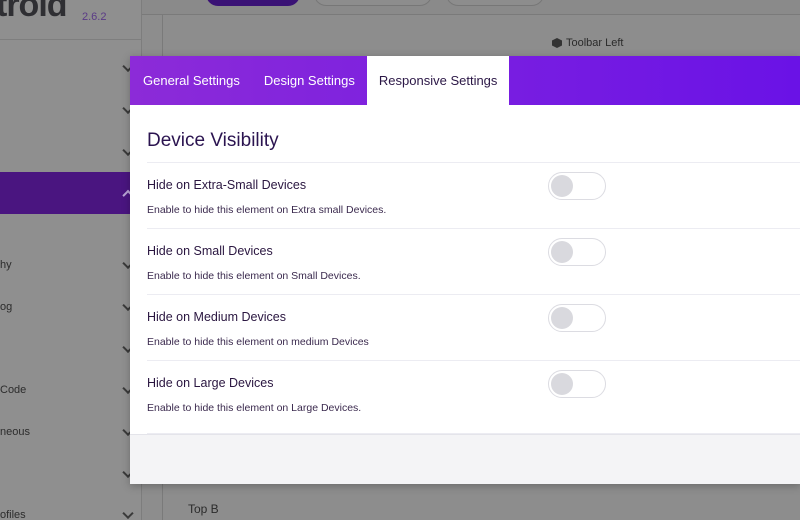 The height and width of the screenshot is (520, 800). Describe the element at coordinates (471, 7) in the screenshot. I see `top-toolbar` at that location.